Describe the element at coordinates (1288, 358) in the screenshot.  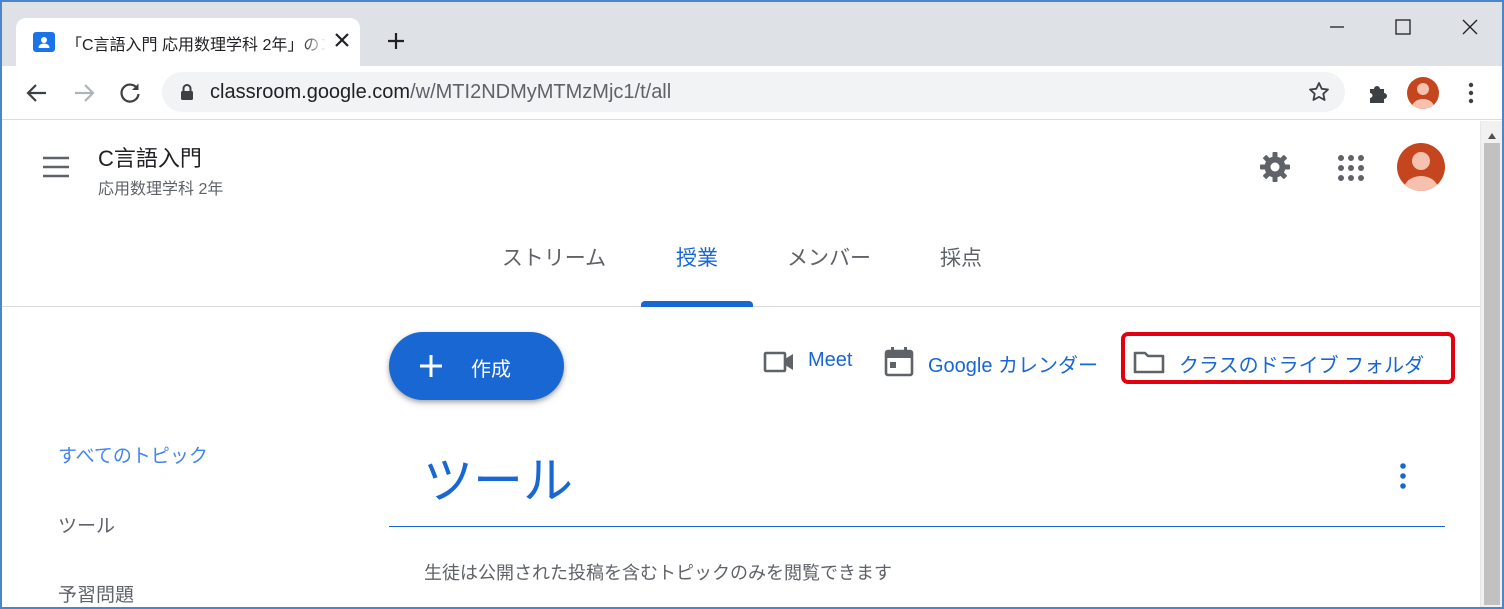
I see `highlight-box` at that location.